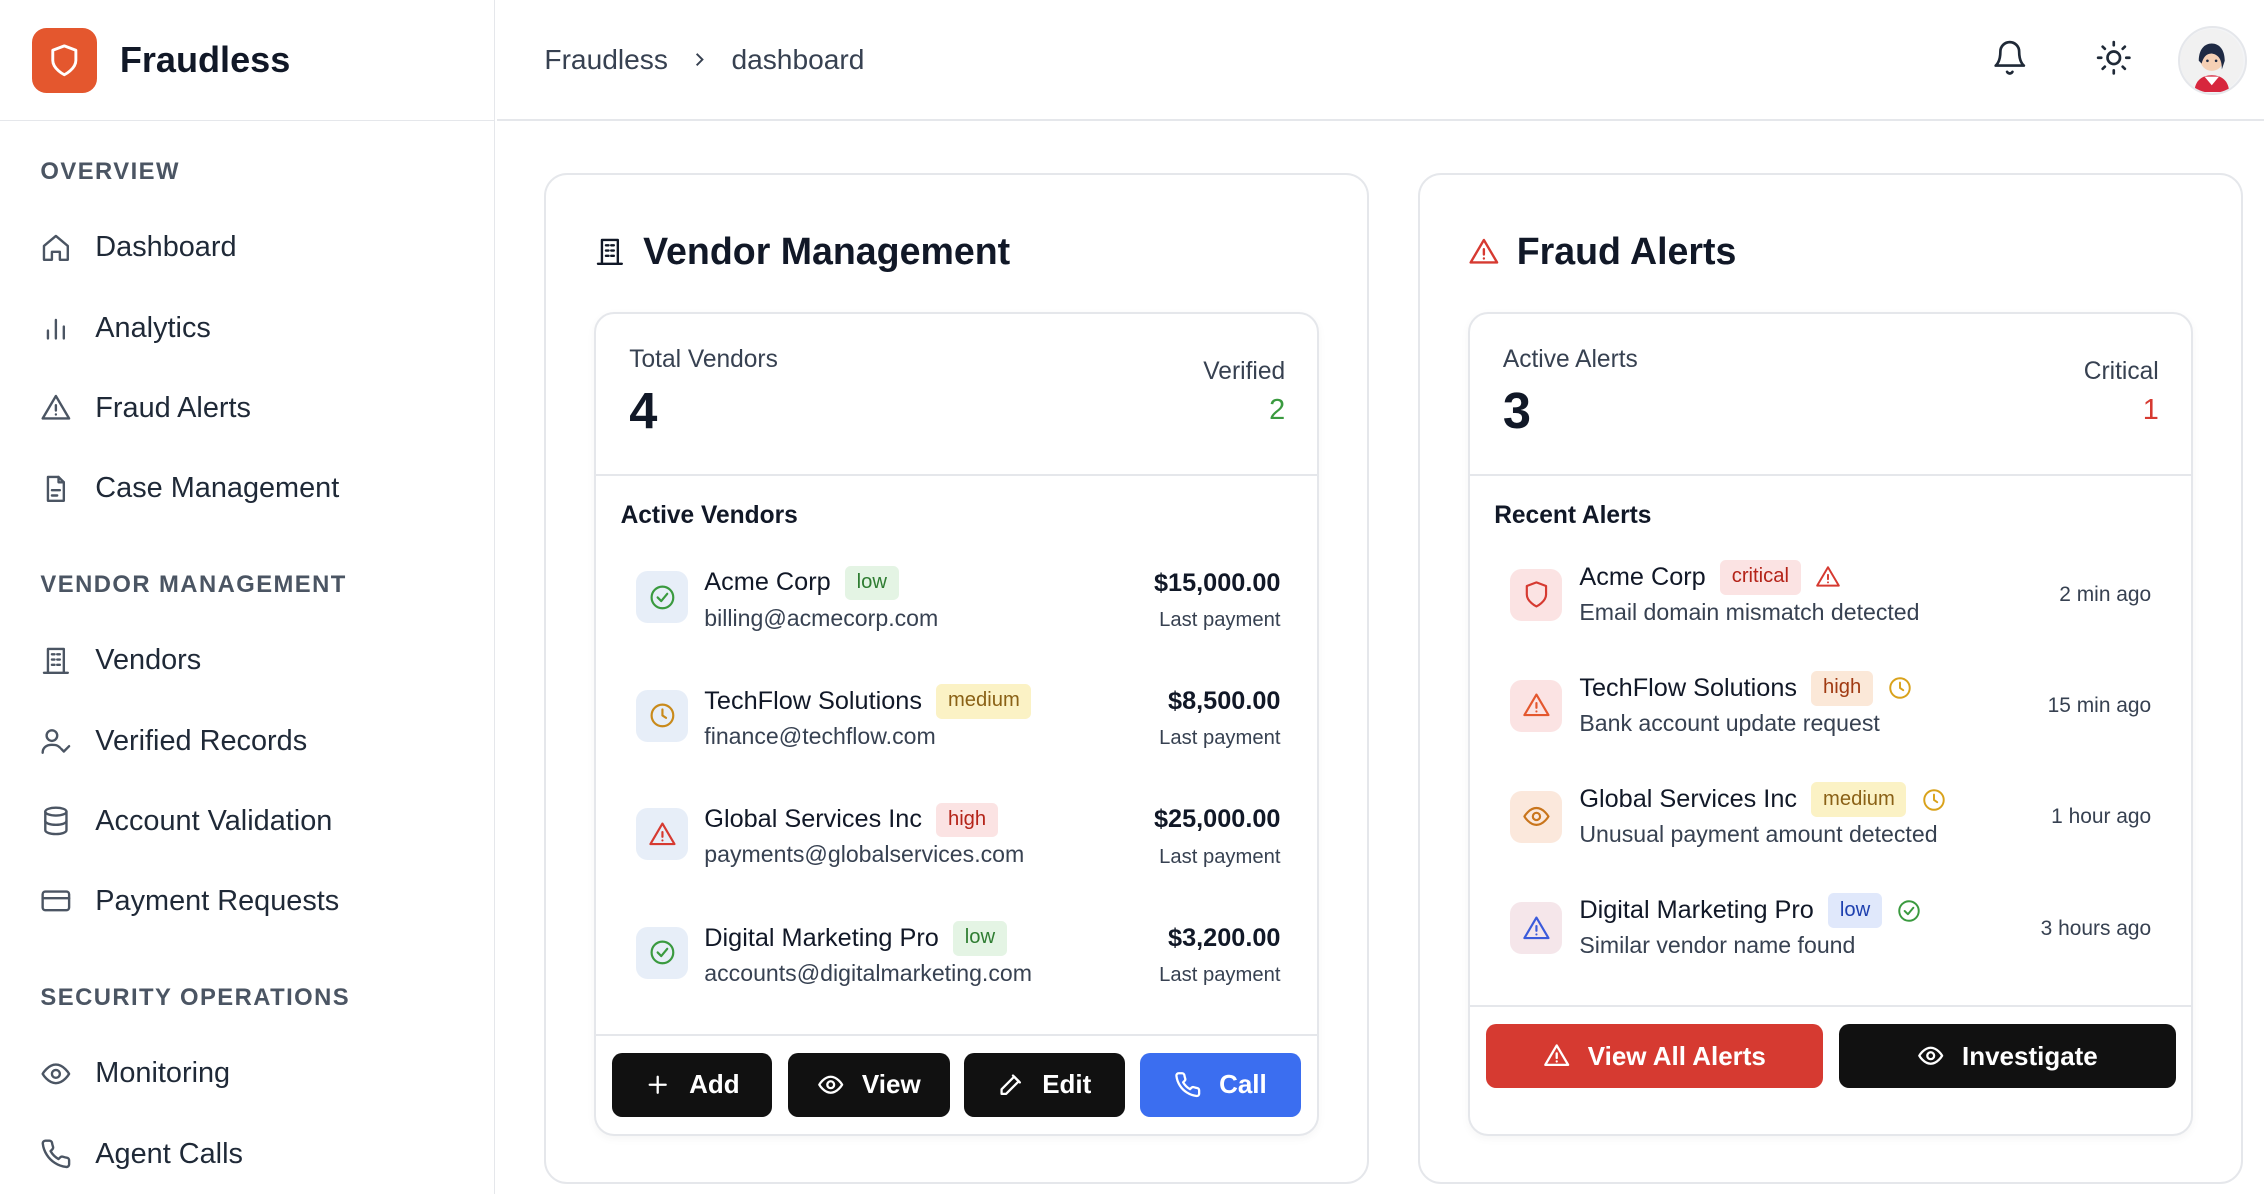  What do you see at coordinates (2030, 1055) in the screenshot?
I see `investigate-label: Investigate` at bounding box center [2030, 1055].